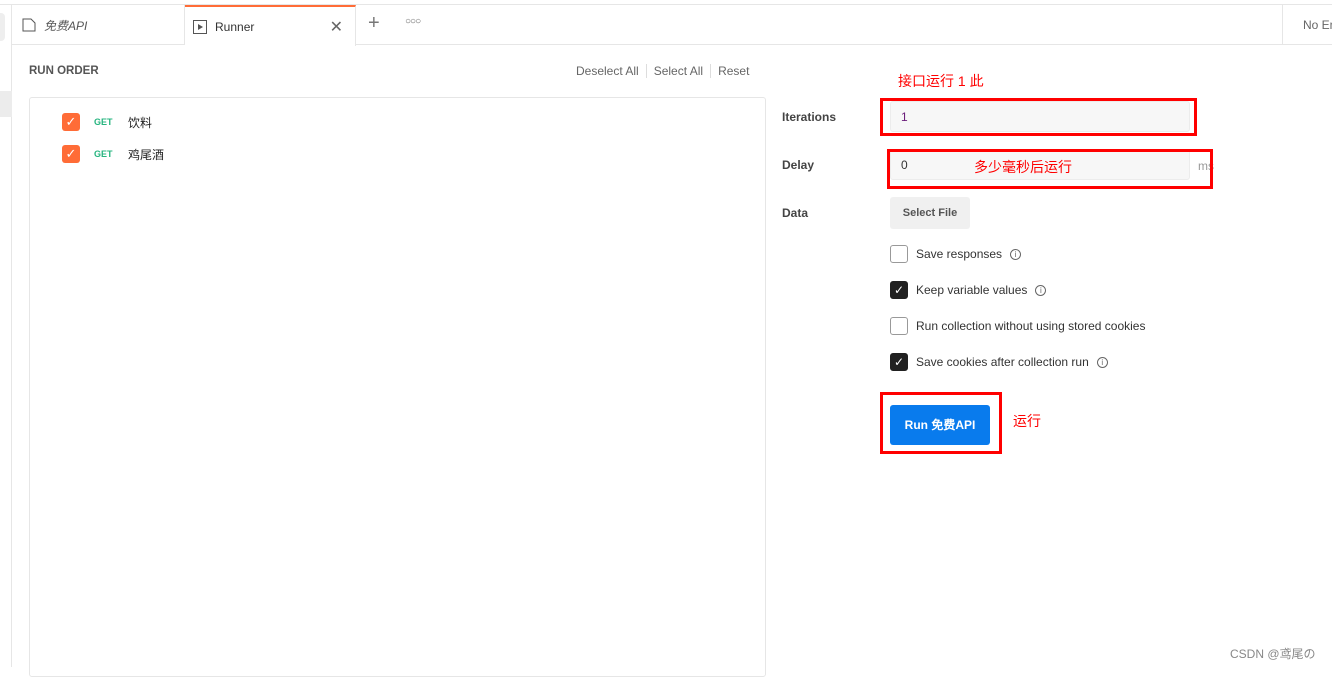 The image size is (1332, 677). What do you see at coordinates (1002, 362) in the screenshot?
I see `option-label: Save cookies after collection run` at bounding box center [1002, 362].